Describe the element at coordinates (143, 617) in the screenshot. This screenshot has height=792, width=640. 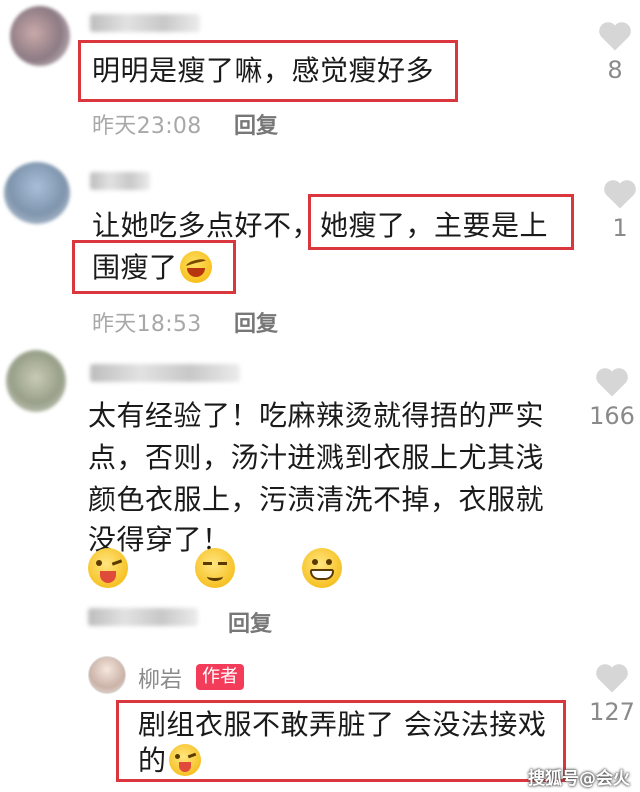
I see `timestamp-blurred` at that location.